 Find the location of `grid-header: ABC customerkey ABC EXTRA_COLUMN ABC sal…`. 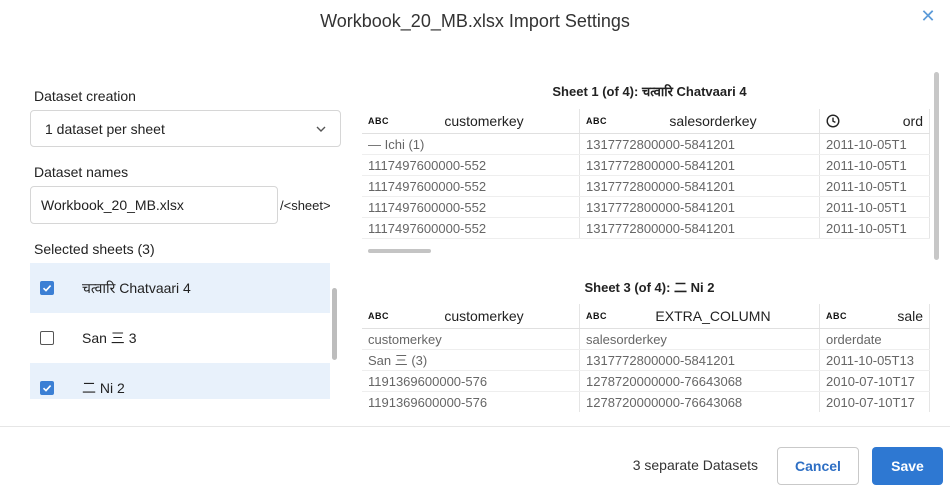

grid-header: ABC customerkey ABC EXTRA_COLUMN ABC sal… is located at coordinates (646, 316).